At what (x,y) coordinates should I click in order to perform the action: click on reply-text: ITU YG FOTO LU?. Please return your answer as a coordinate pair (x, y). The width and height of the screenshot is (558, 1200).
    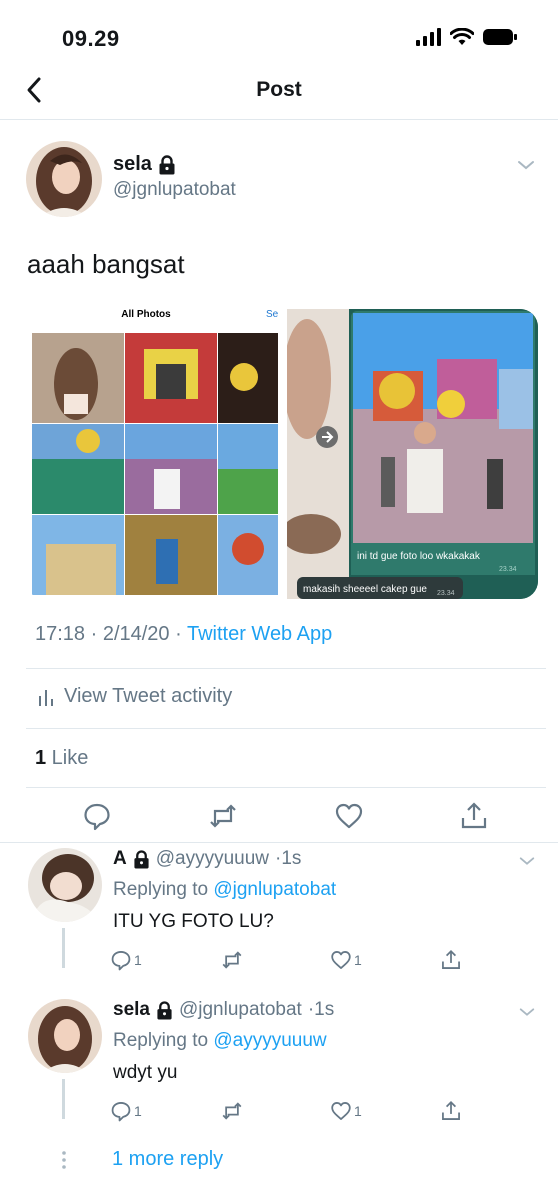
    Looking at the image, I should click on (193, 921).